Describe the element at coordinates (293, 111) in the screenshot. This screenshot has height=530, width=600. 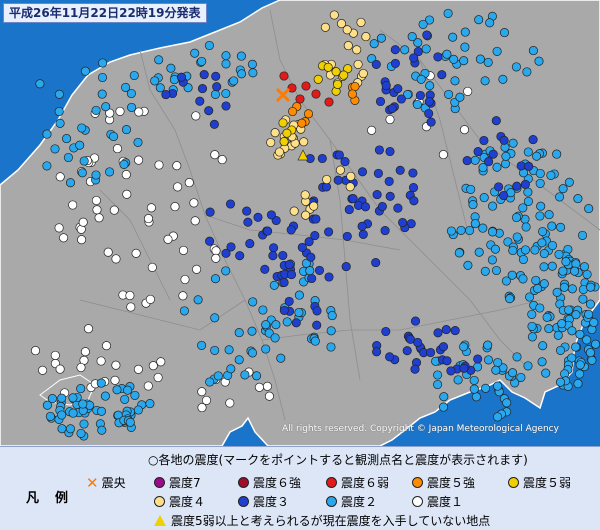
I see `station-intensity-5-upper` at that location.